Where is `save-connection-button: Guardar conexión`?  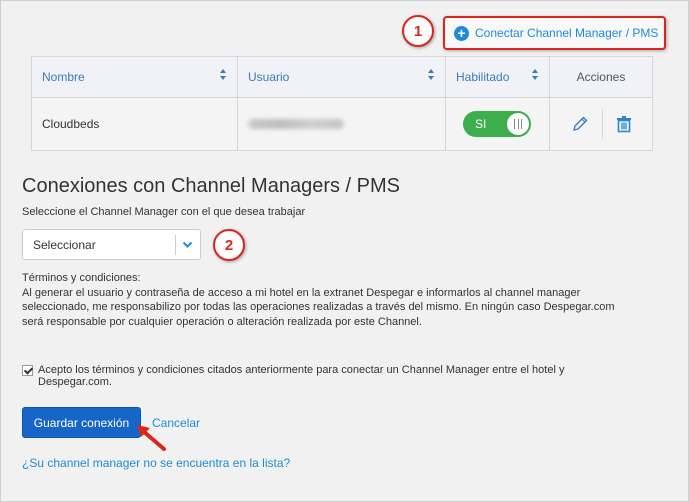
save-connection-button: Guardar conexión is located at coordinates (81, 422).